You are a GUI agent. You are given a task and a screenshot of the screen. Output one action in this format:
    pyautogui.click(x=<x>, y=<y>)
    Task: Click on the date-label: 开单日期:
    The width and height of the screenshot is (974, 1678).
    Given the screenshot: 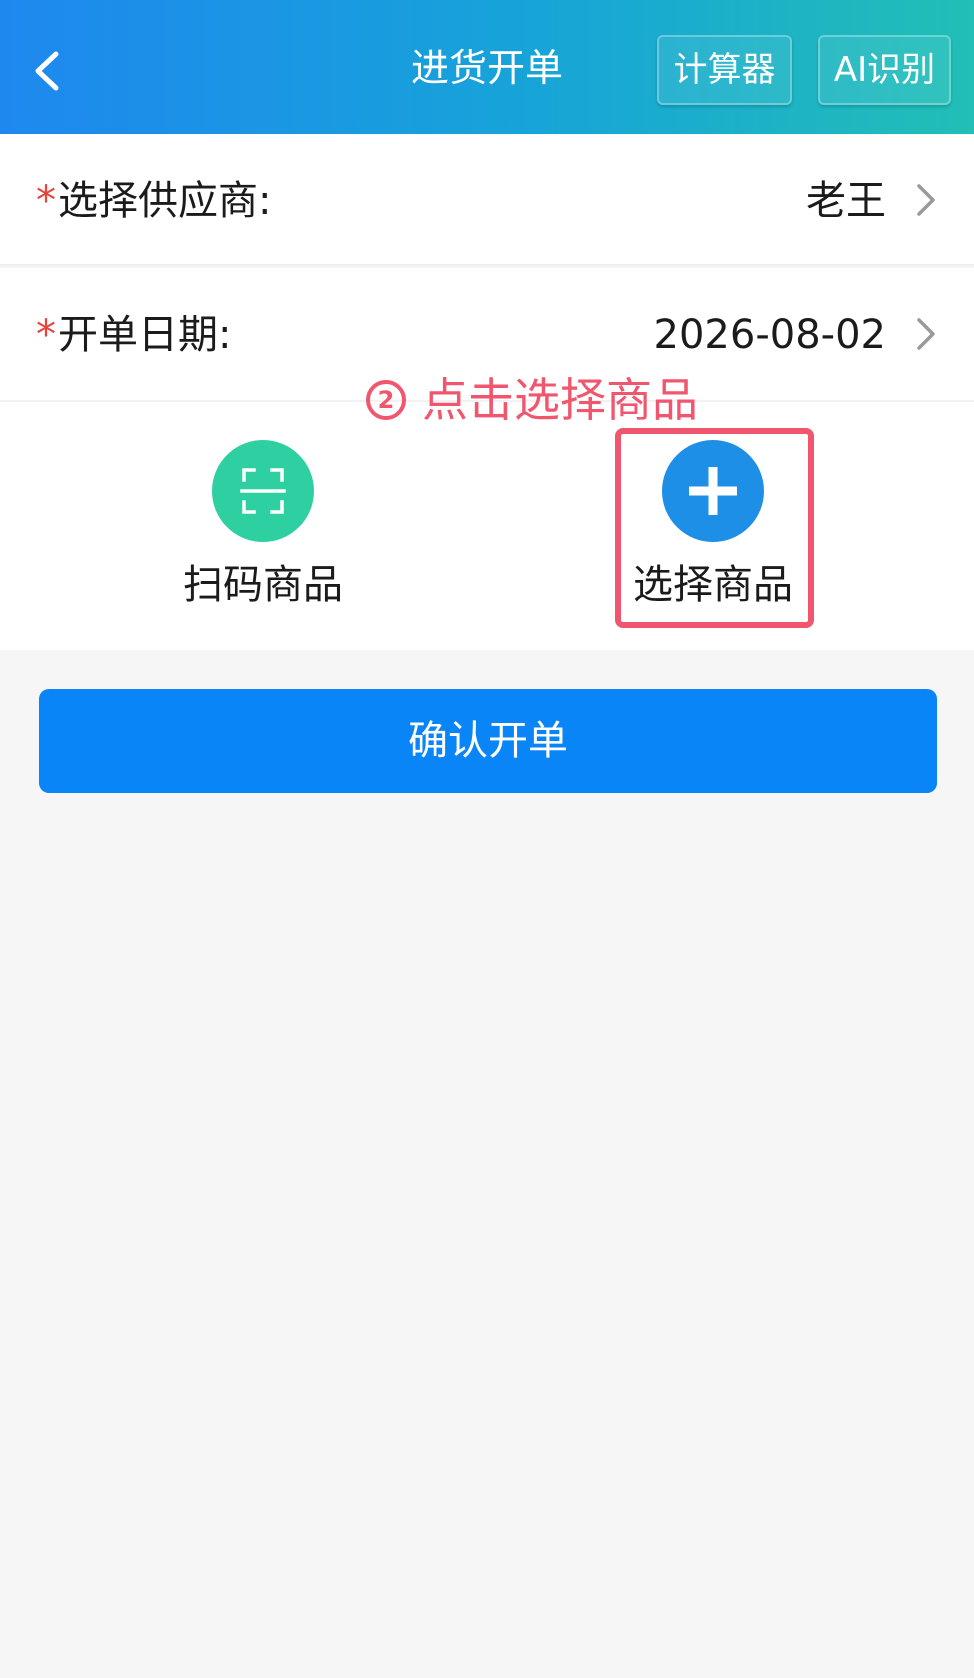 What is the action you would take?
    pyautogui.click(x=145, y=335)
    